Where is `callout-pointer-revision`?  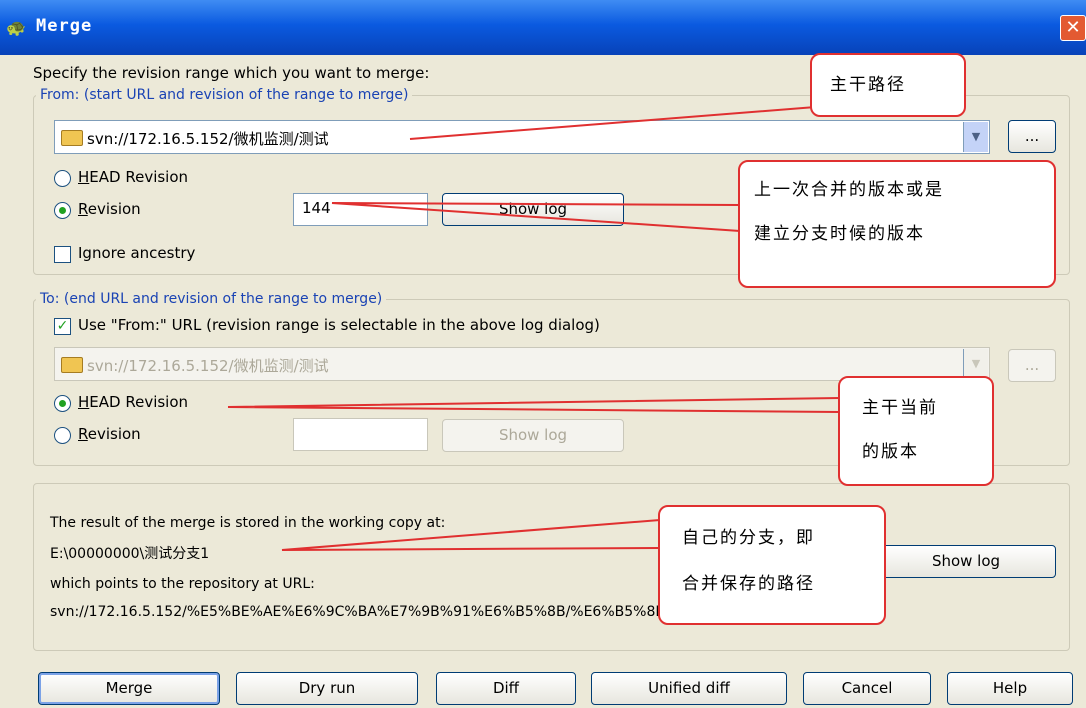 callout-pointer-revision is located at coordinates (536, 217).